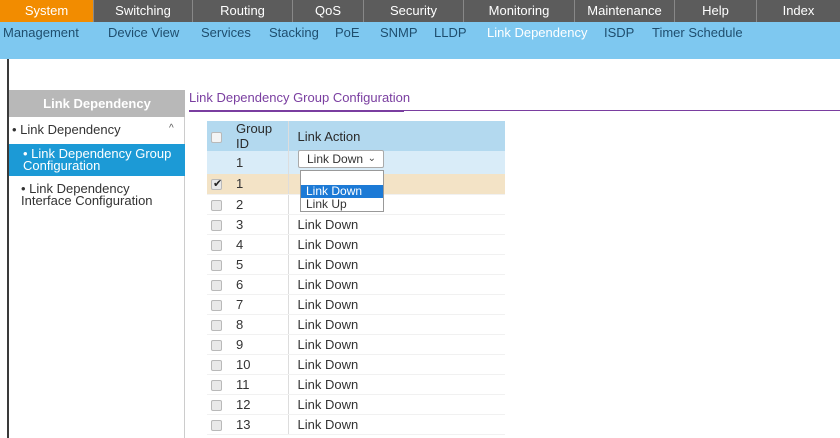  Describe the element at coordinates (257, 204) in the screenshot. I see `group-id-cell: 2` at that location.